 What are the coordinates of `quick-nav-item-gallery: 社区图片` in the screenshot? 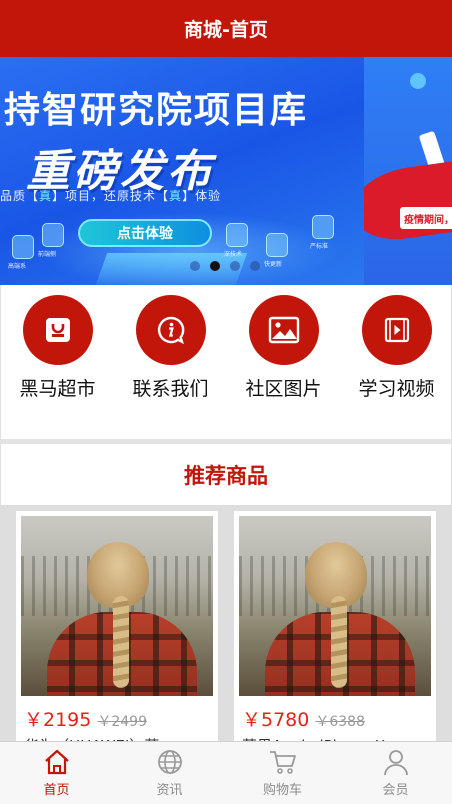 It's located at (283, 348).